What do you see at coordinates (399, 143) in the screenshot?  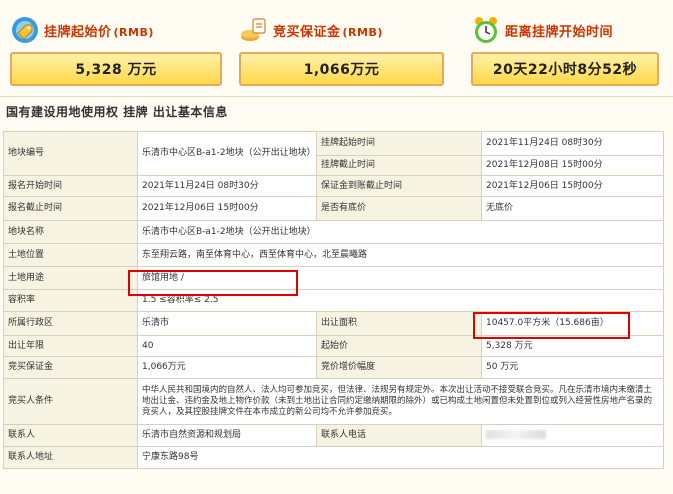 I see `listing-start-label: 挂牌起始时间` at bounding box center [399, 143].